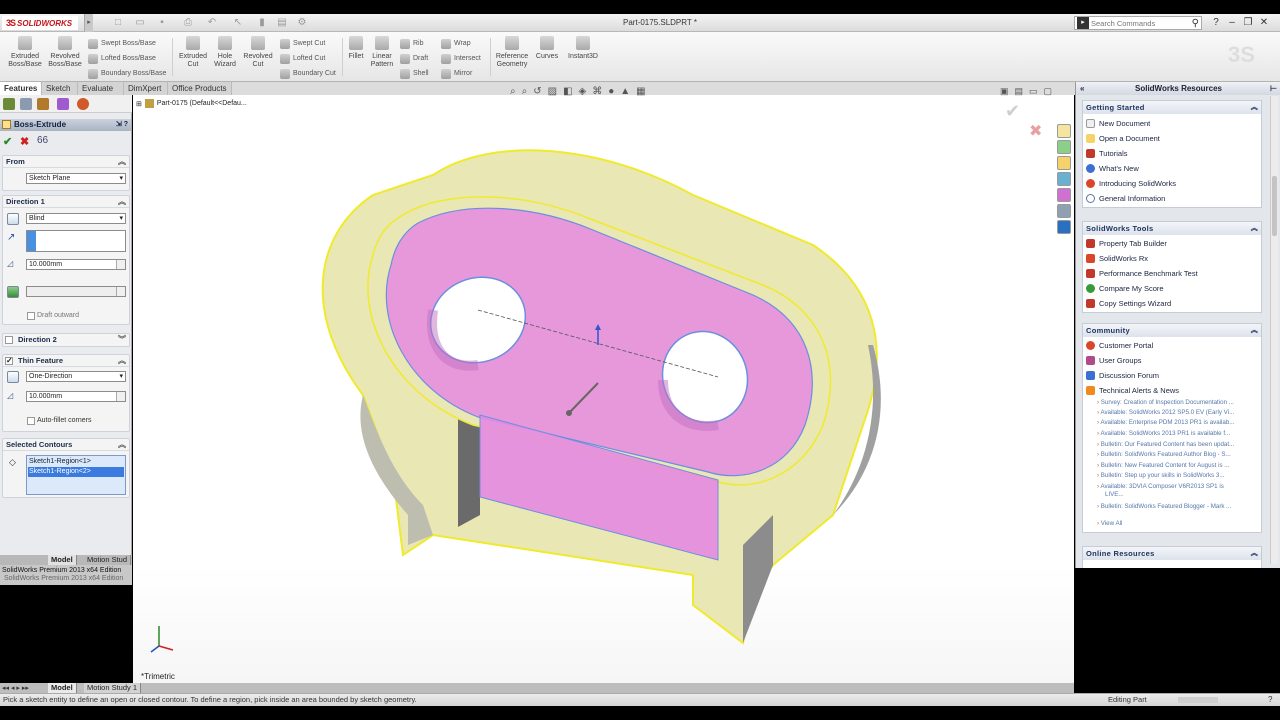 This screenshot has height=720, width=1280. Describe the element at coordinates (382, 52) in the screenshot. I see `linear-pattern-button: Linear Pattern` at that location.